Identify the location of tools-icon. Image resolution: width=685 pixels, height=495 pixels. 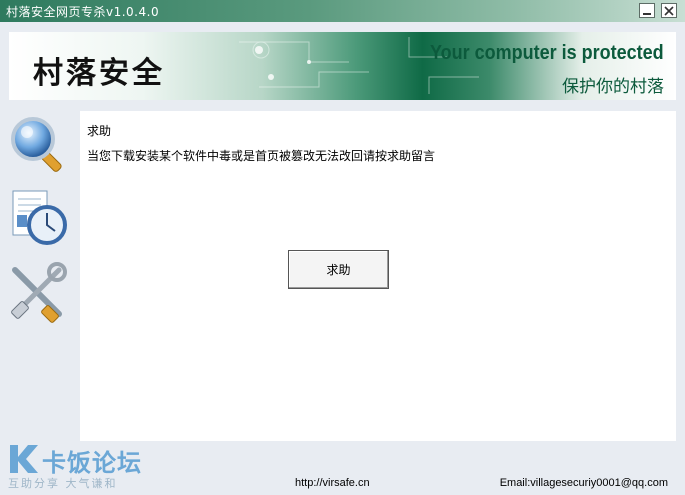
(39, 292).